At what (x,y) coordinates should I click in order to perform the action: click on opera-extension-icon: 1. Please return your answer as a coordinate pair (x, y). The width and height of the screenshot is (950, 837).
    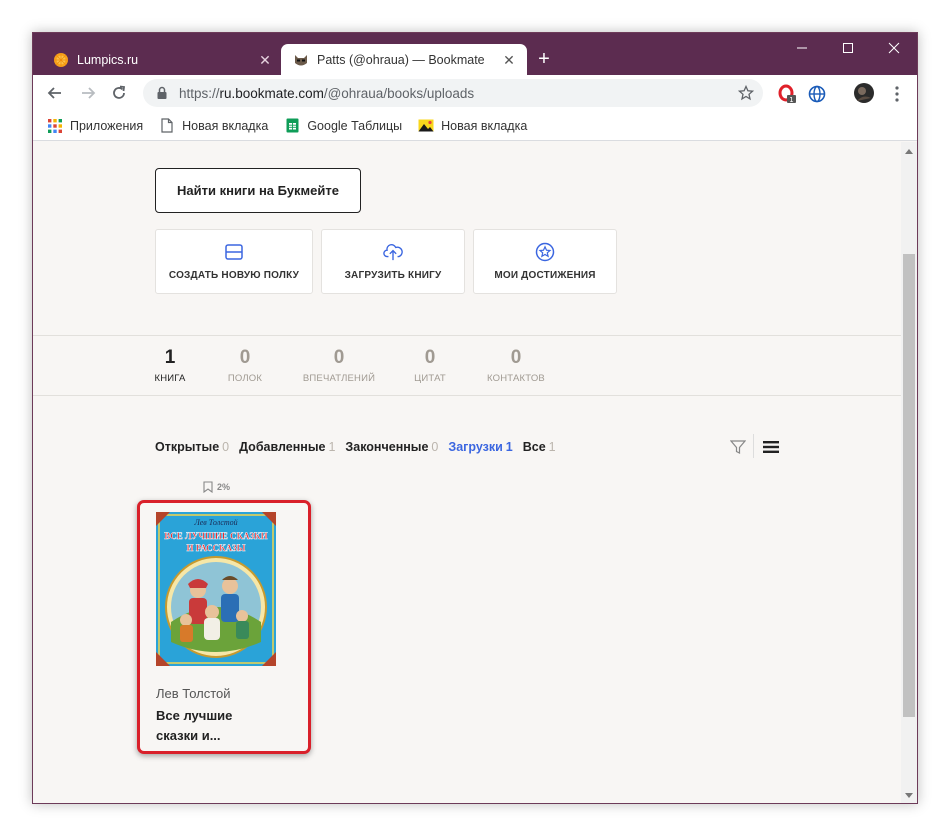
    Looking at the image, I should click on (787, 94).